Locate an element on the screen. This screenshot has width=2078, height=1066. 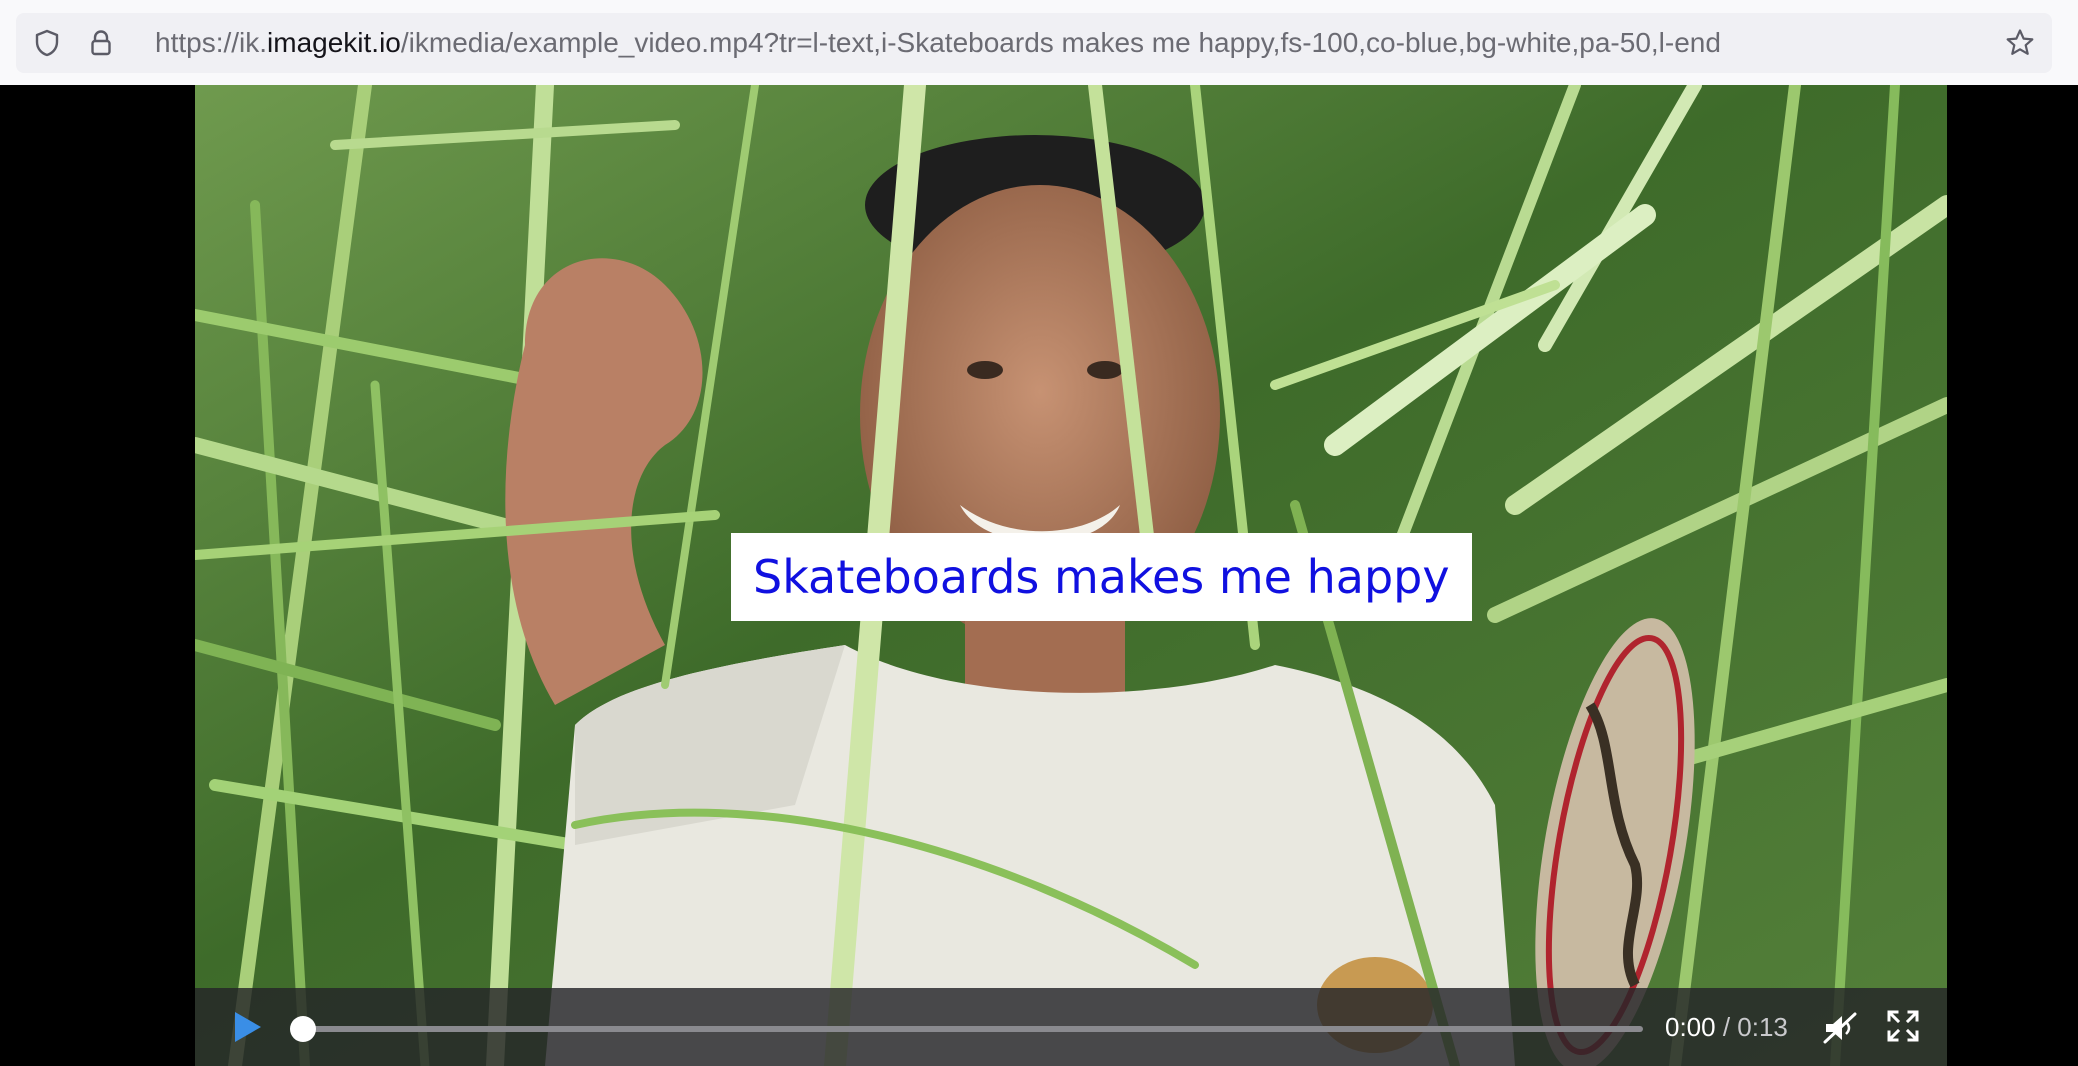
star-icon is located at coordinates (2020, 43).